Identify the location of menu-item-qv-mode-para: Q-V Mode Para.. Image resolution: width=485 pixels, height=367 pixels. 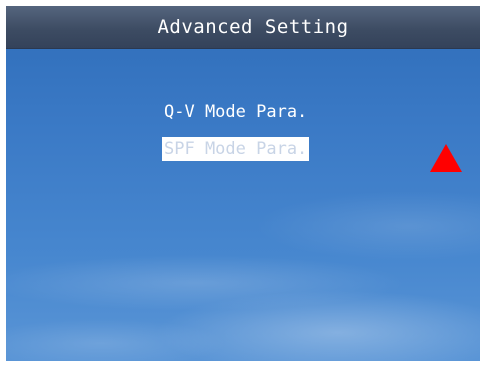
(235, 112).